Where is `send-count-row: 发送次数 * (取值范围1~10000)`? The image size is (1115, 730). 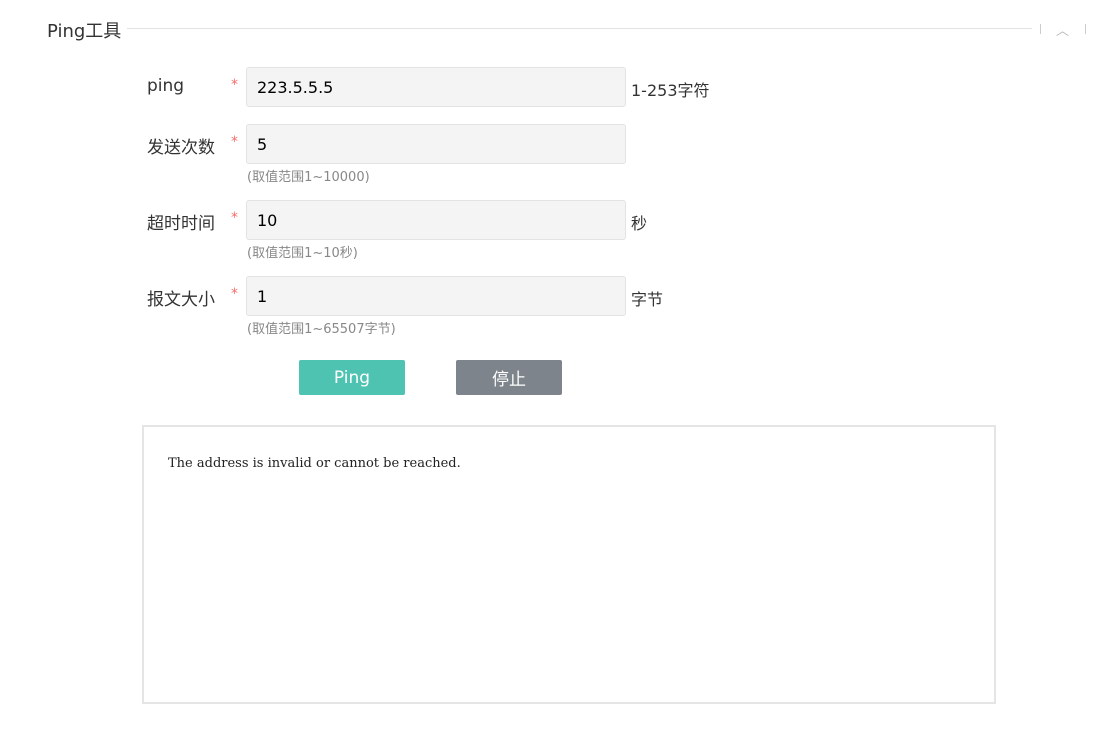 send-count-row: 发送次数 * (取值范围1~10000) is located at coordinates (497, 154).